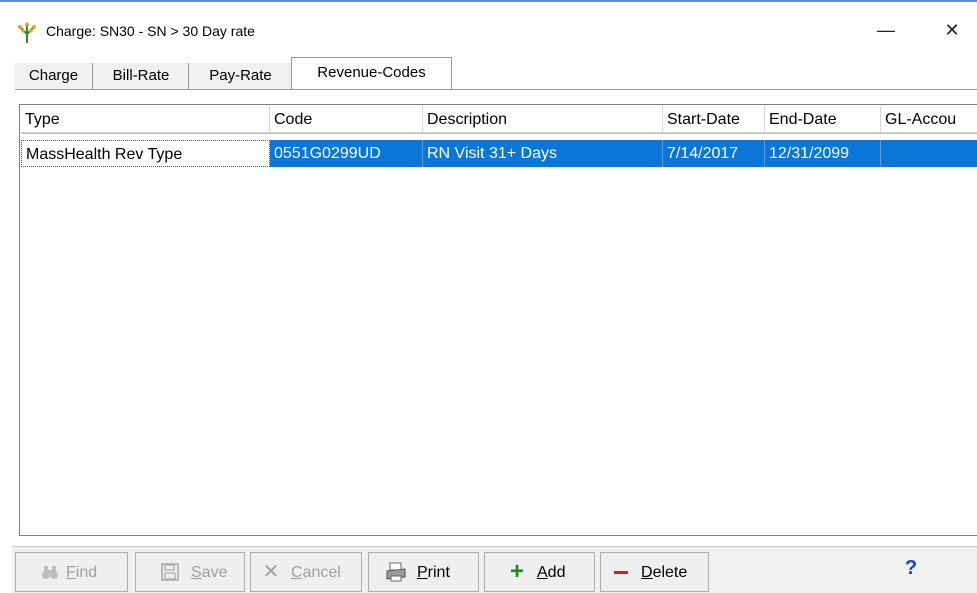 The height and width of the screenshot is (593, 977). Describe the element at coordinates (886, 30) in the screenshot. I see `minimize-button: —` at that location.